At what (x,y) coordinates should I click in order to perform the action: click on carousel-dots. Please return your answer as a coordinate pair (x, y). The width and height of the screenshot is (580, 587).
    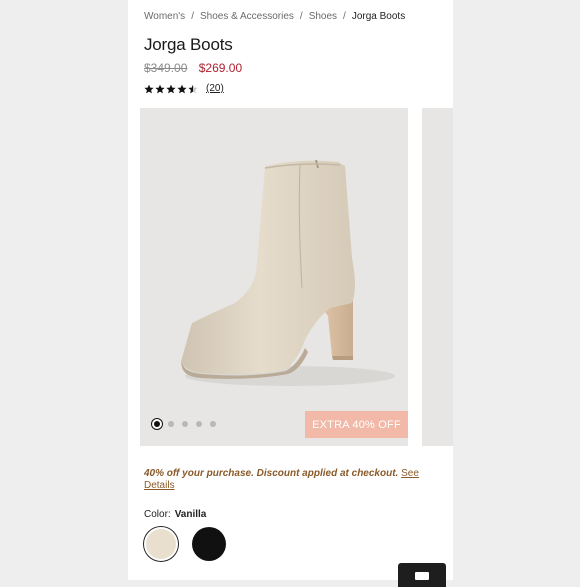
    Looking at the image, I should click on (185, 424).